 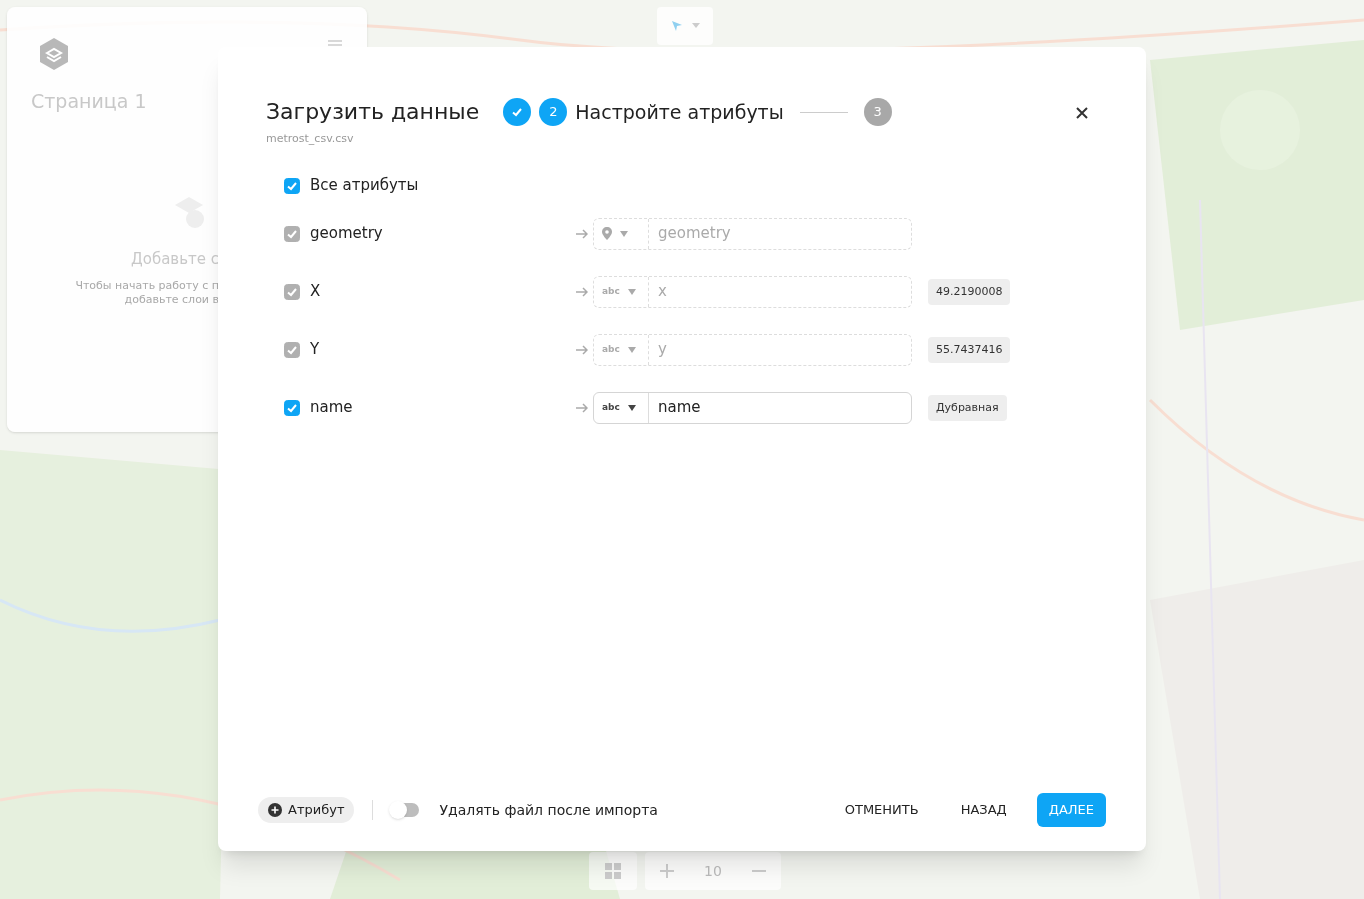 What do you see at coordinates (1082, 113) in the screenshot?
I see `close-icon` at bounding box center [1082, 113].